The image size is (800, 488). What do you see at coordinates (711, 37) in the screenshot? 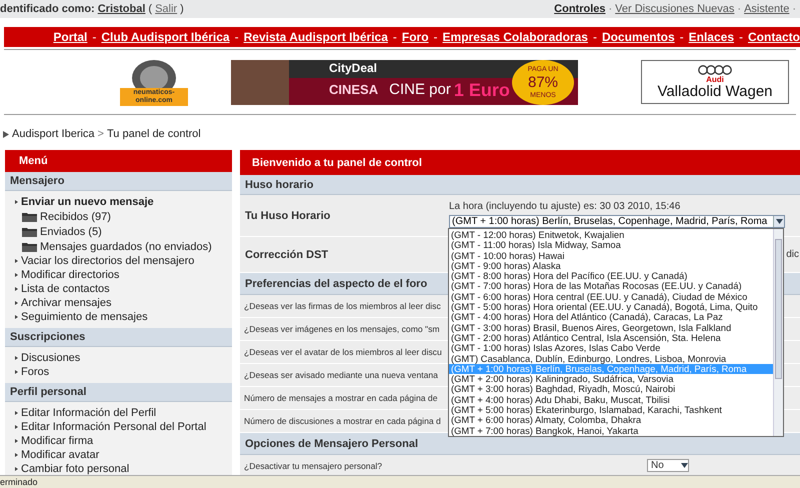
I see `nav-link: Enlaces` at bounding box center [711, 37].